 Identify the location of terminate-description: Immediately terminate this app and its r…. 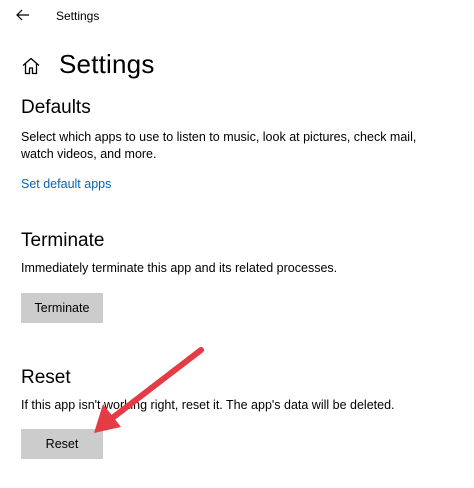
(179, 268).